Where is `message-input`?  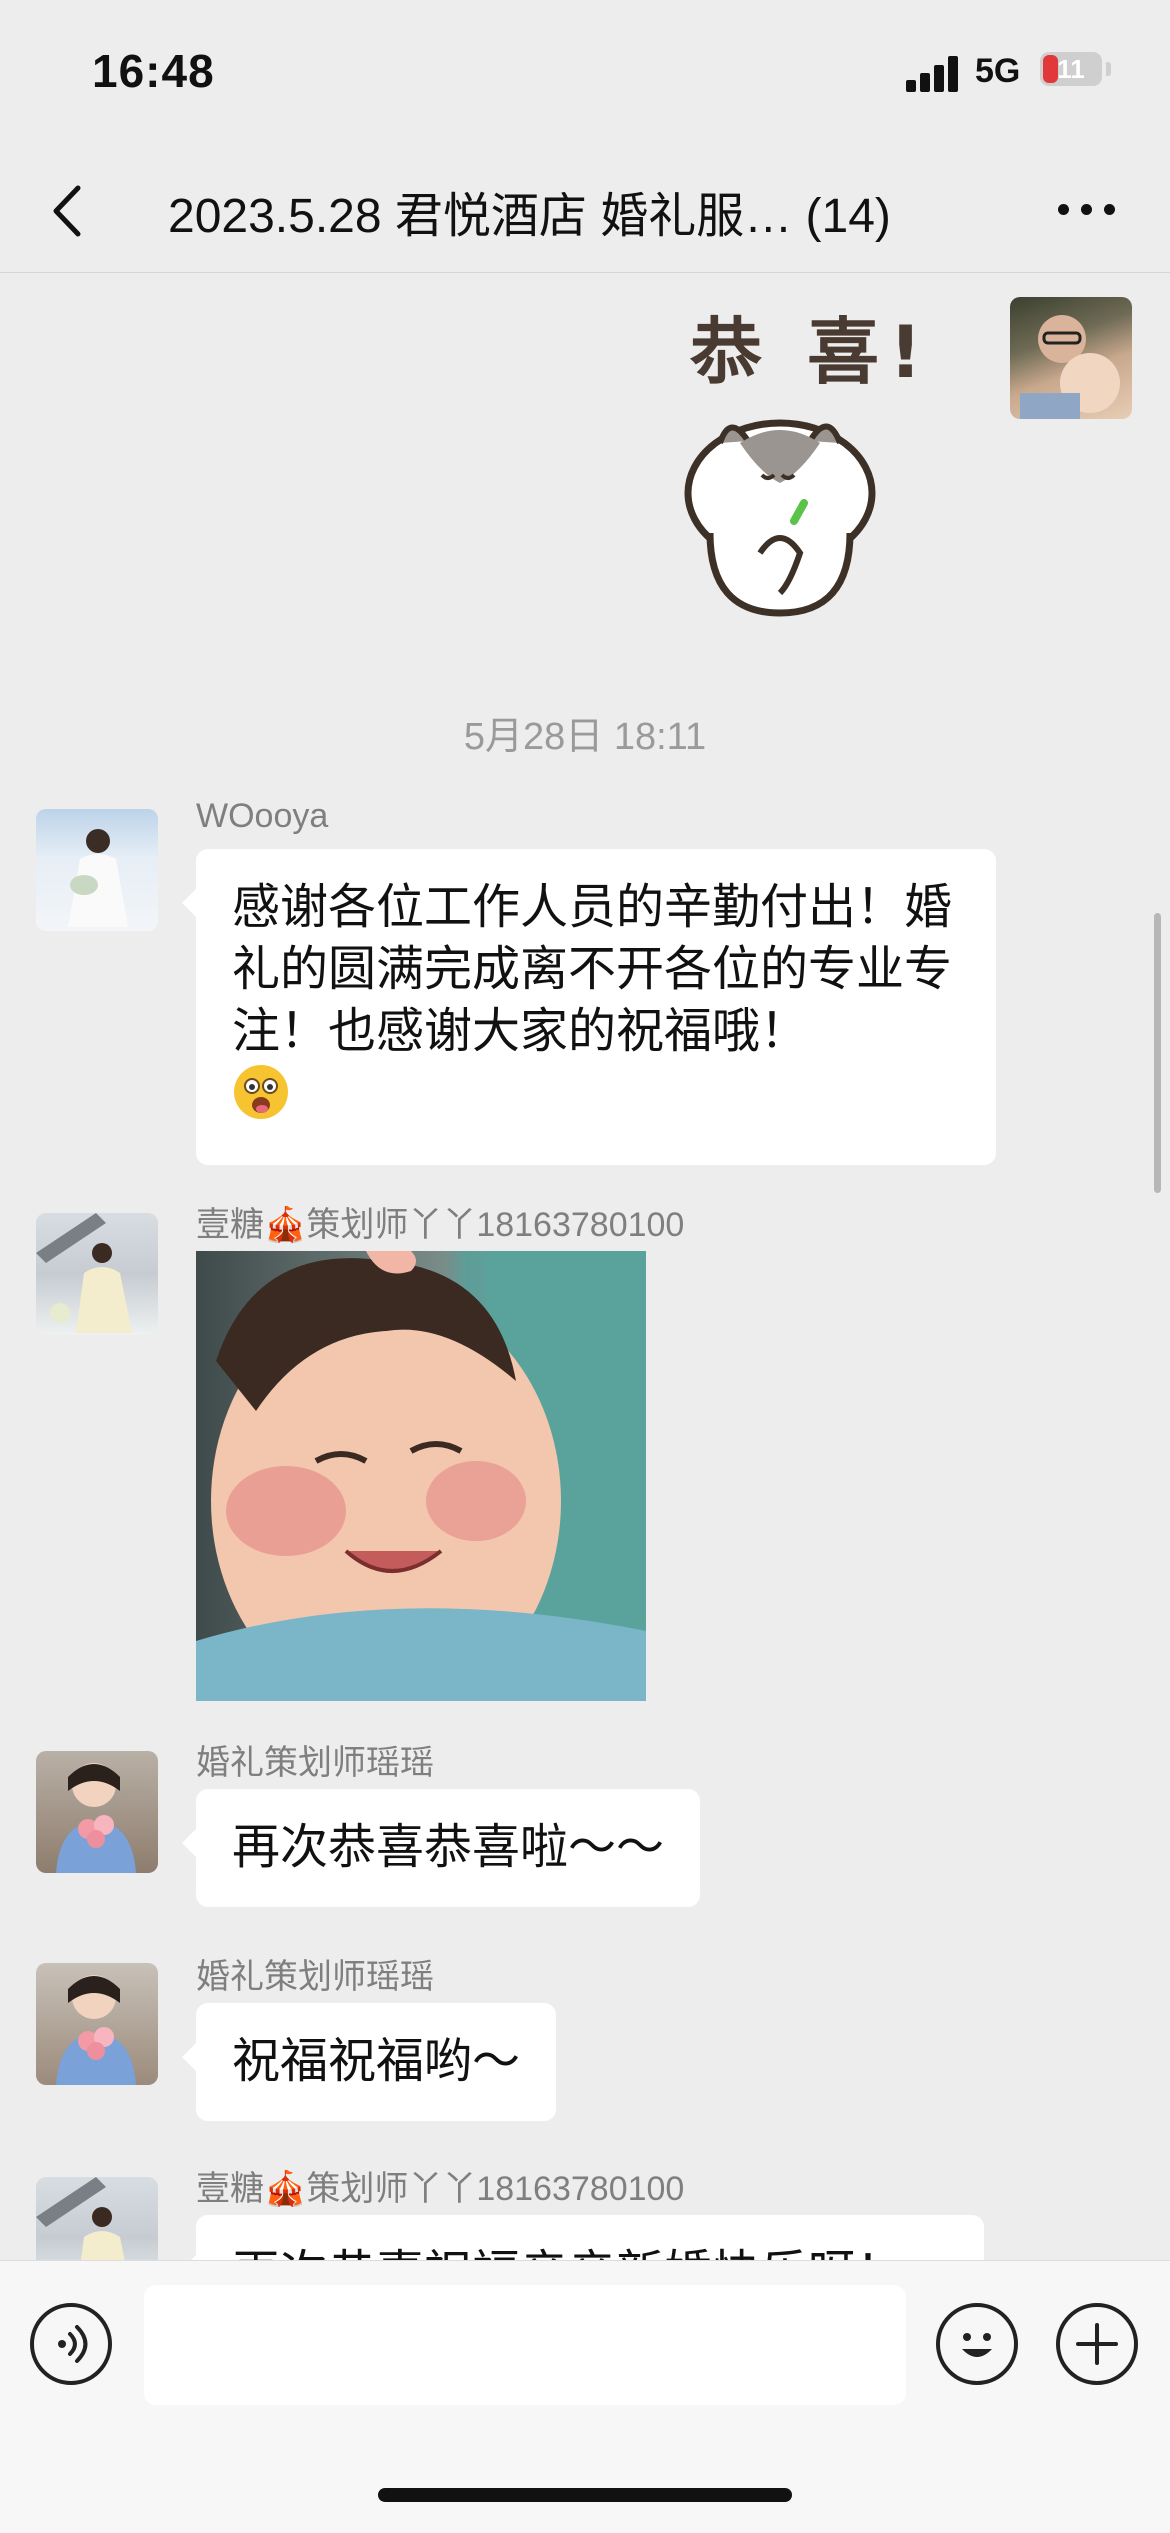 message-input is located at coordinates (525, 2345).